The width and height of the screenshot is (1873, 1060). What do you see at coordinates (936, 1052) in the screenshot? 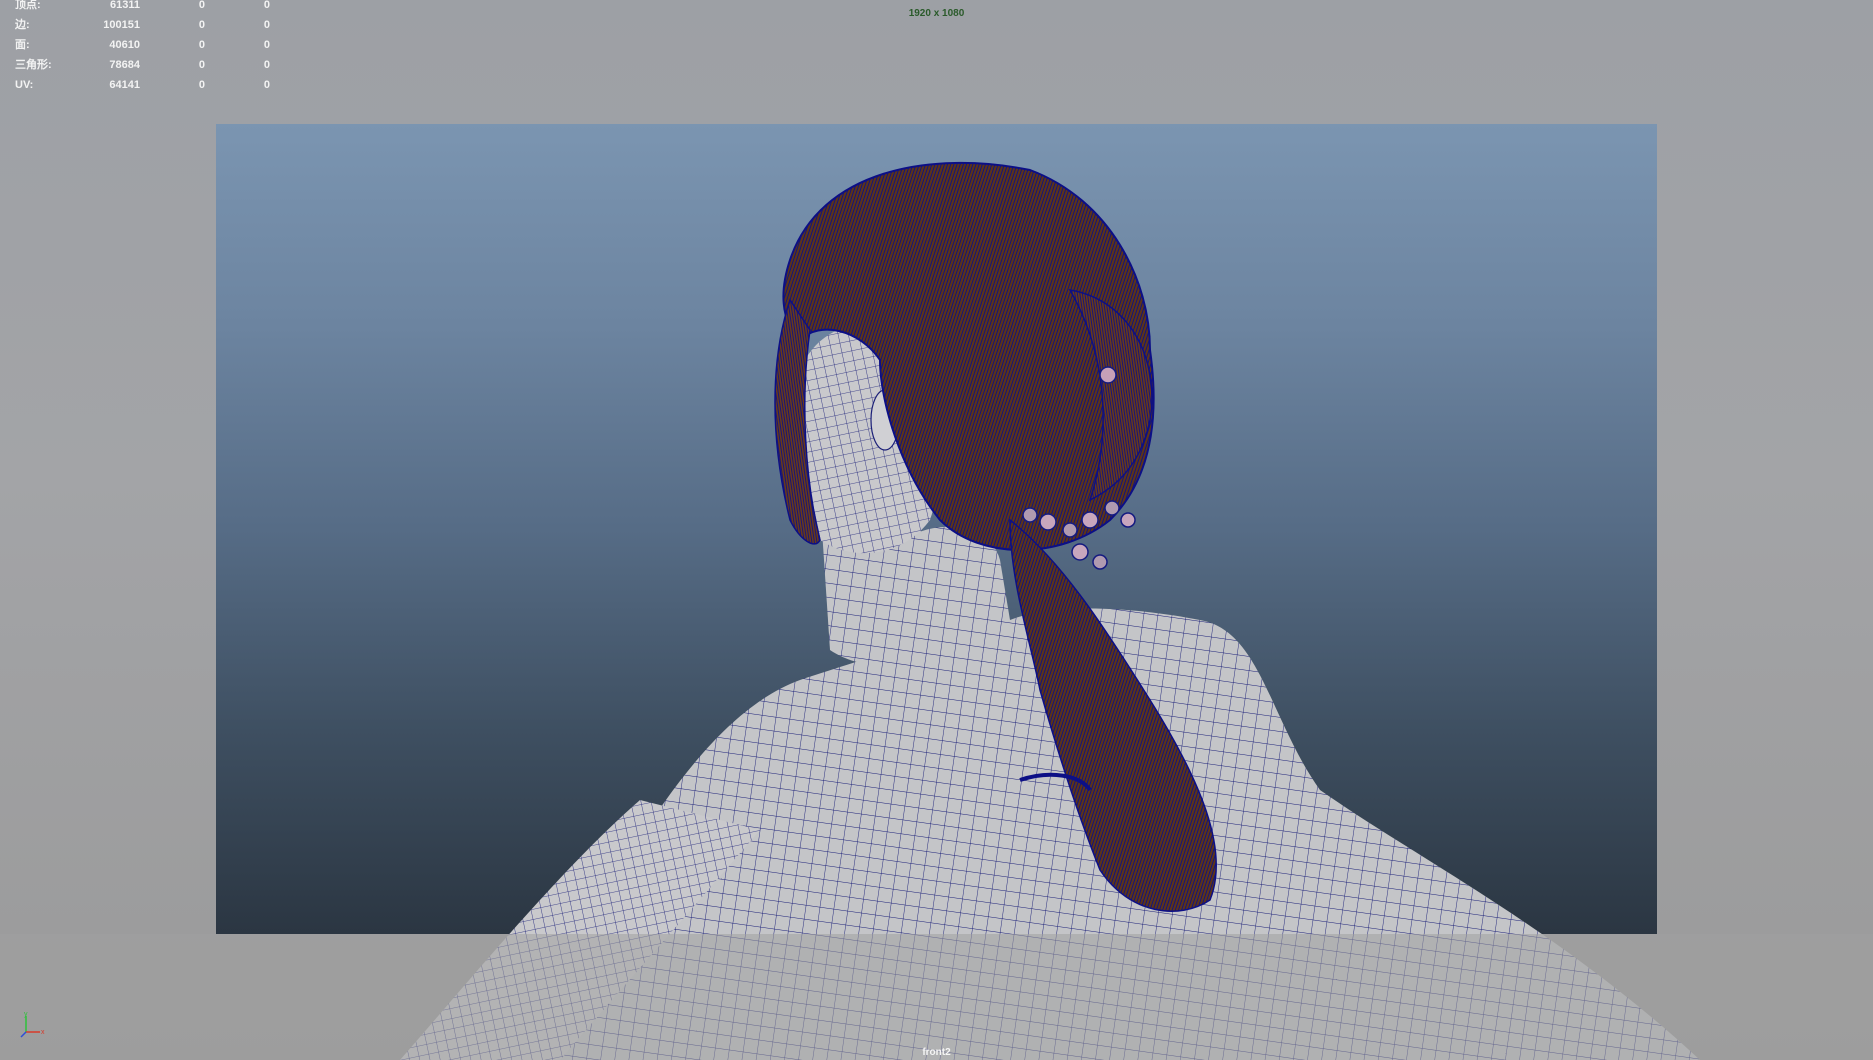
I see `camera-name-label: front2` at bounding box center [936, 1052].